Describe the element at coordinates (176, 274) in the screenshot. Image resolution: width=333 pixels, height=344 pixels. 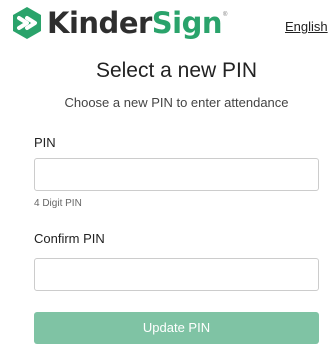
I see `confirm-pin-input` at that location.